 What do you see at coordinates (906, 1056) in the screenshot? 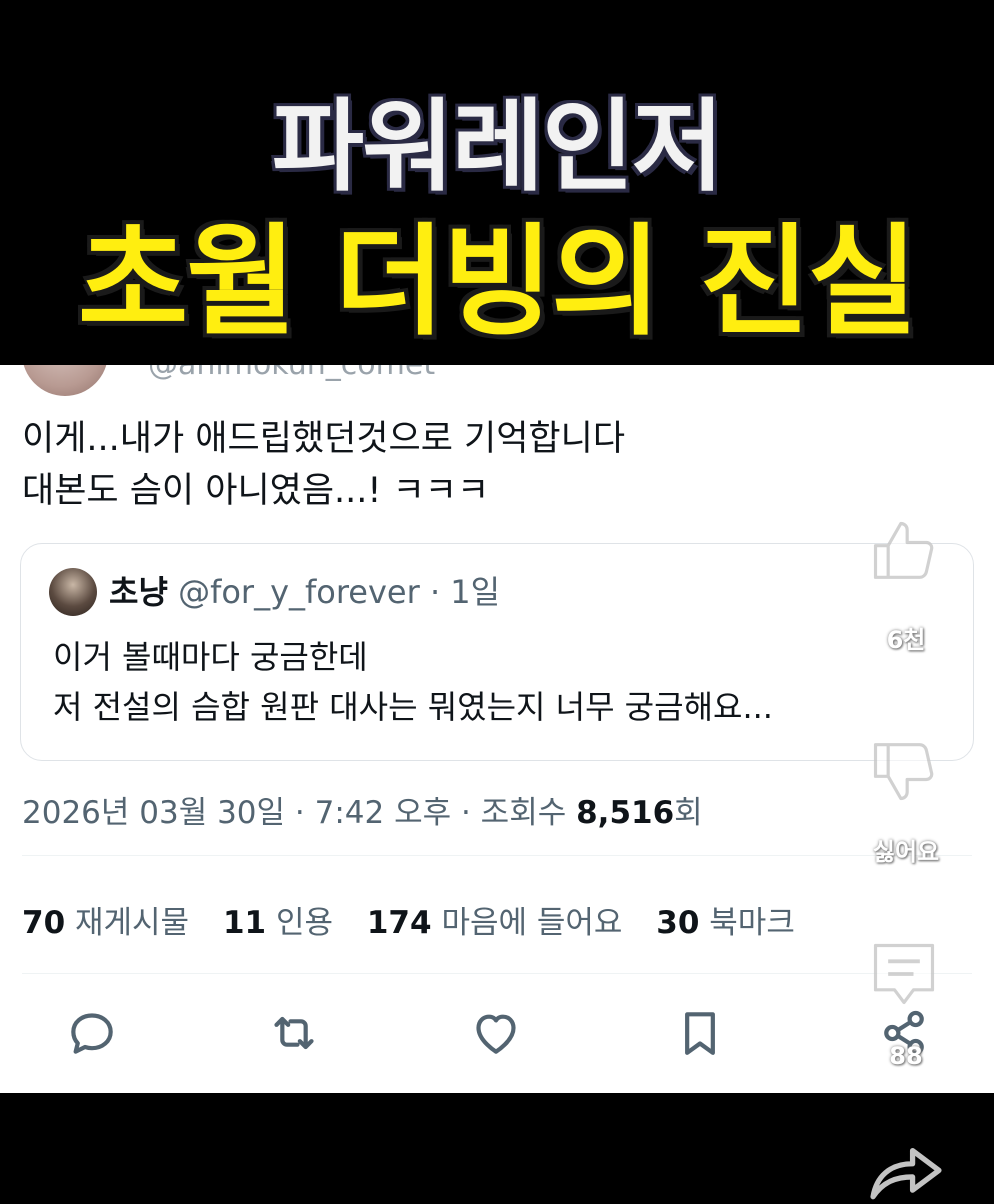
I see `share-overlay-count: 88` at bounding box center [906, 1056].